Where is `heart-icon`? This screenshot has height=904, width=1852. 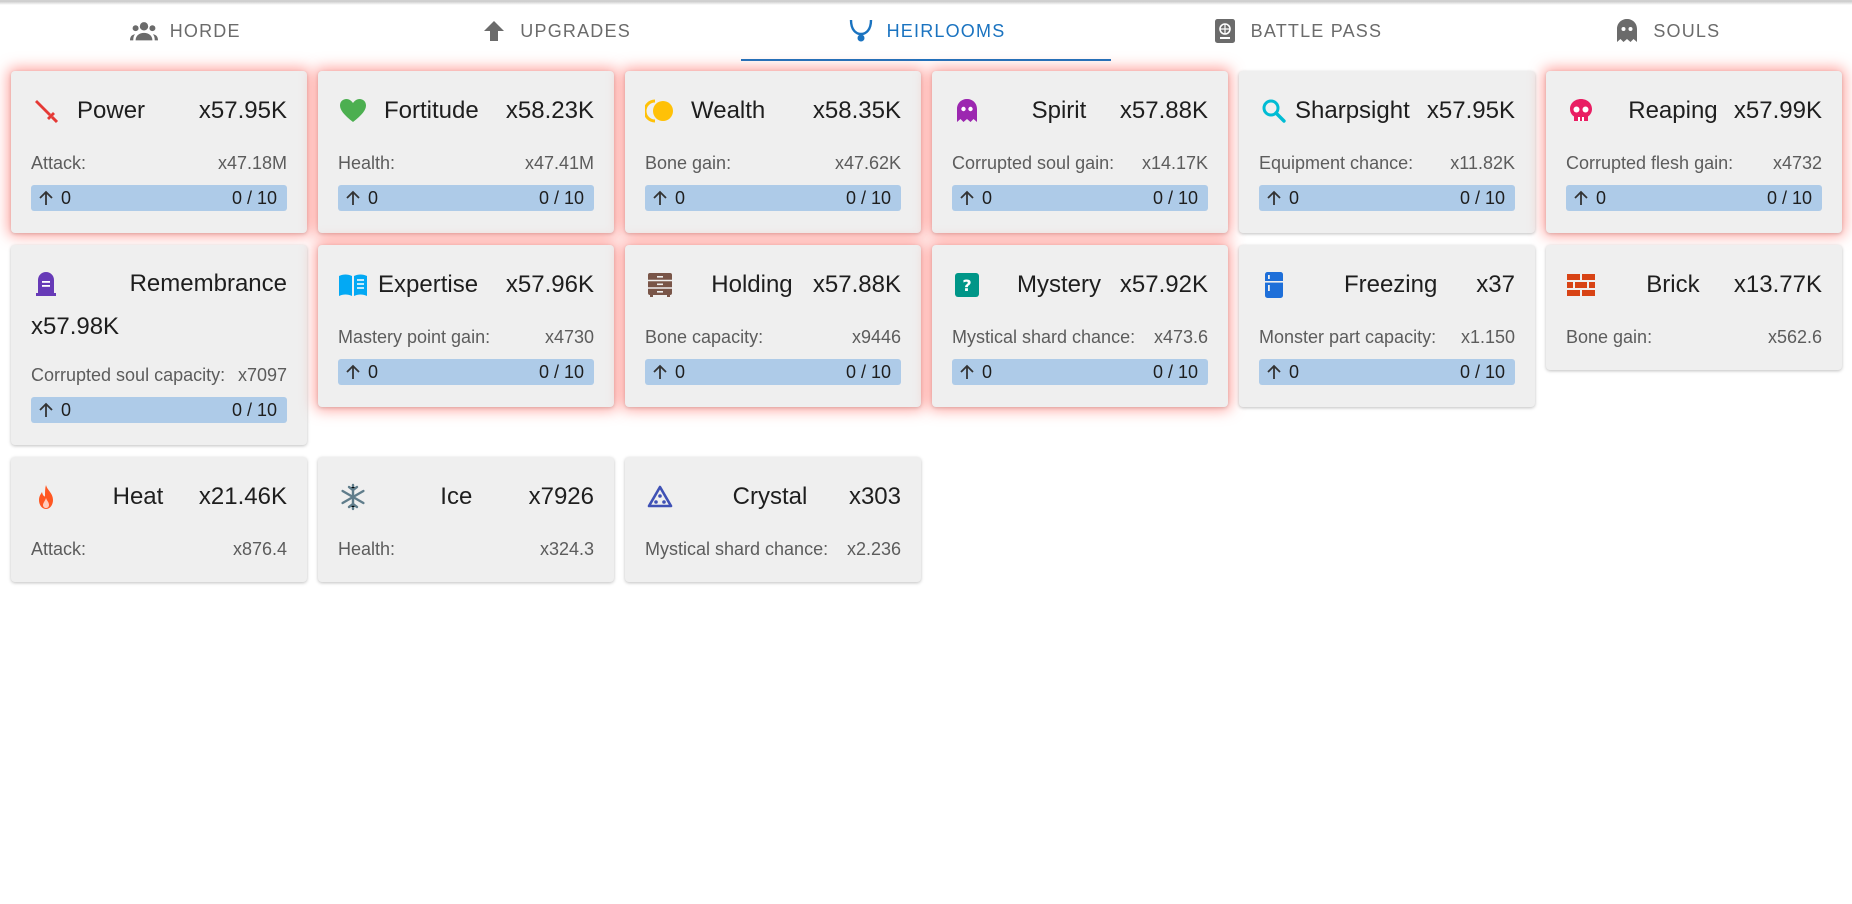
heart-icon is located at coordinates (353, 111).